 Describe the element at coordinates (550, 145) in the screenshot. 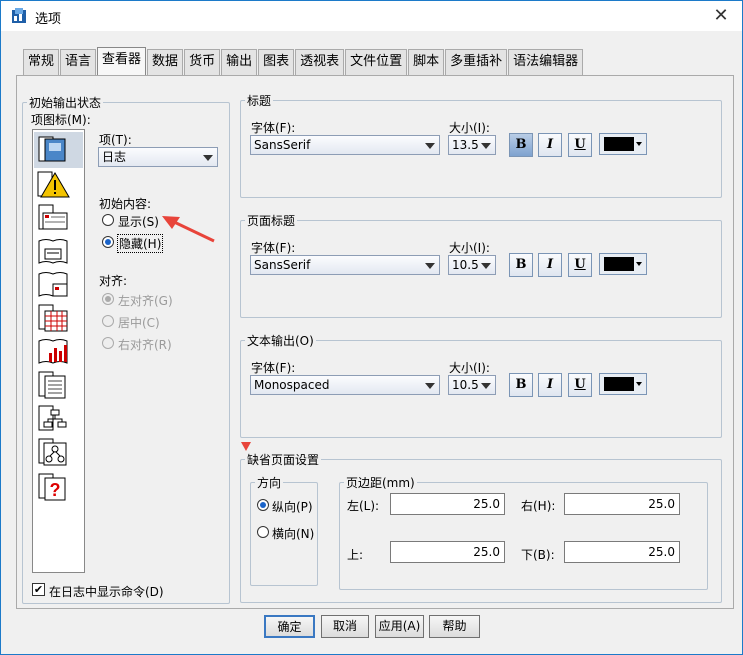

I see `title-italic-button: I` at that location.